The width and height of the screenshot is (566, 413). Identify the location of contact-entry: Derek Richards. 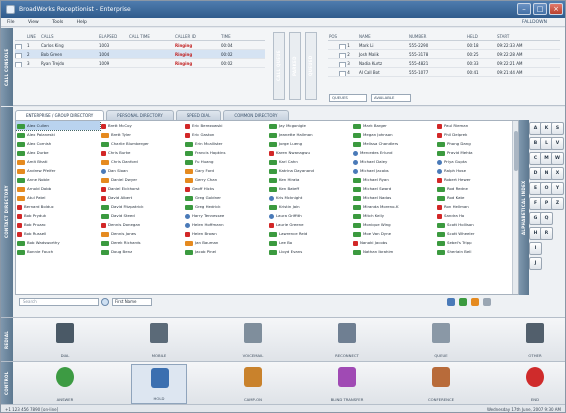
(142, 242).